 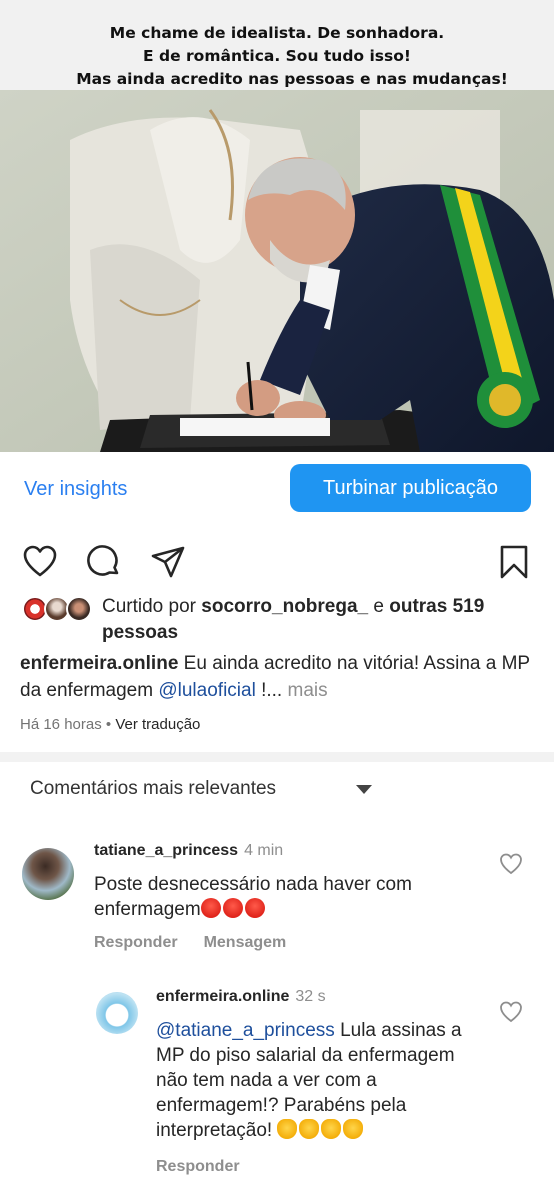 I want to click on liker-username: socorro_nobrega_, so click(x=284, y=606).